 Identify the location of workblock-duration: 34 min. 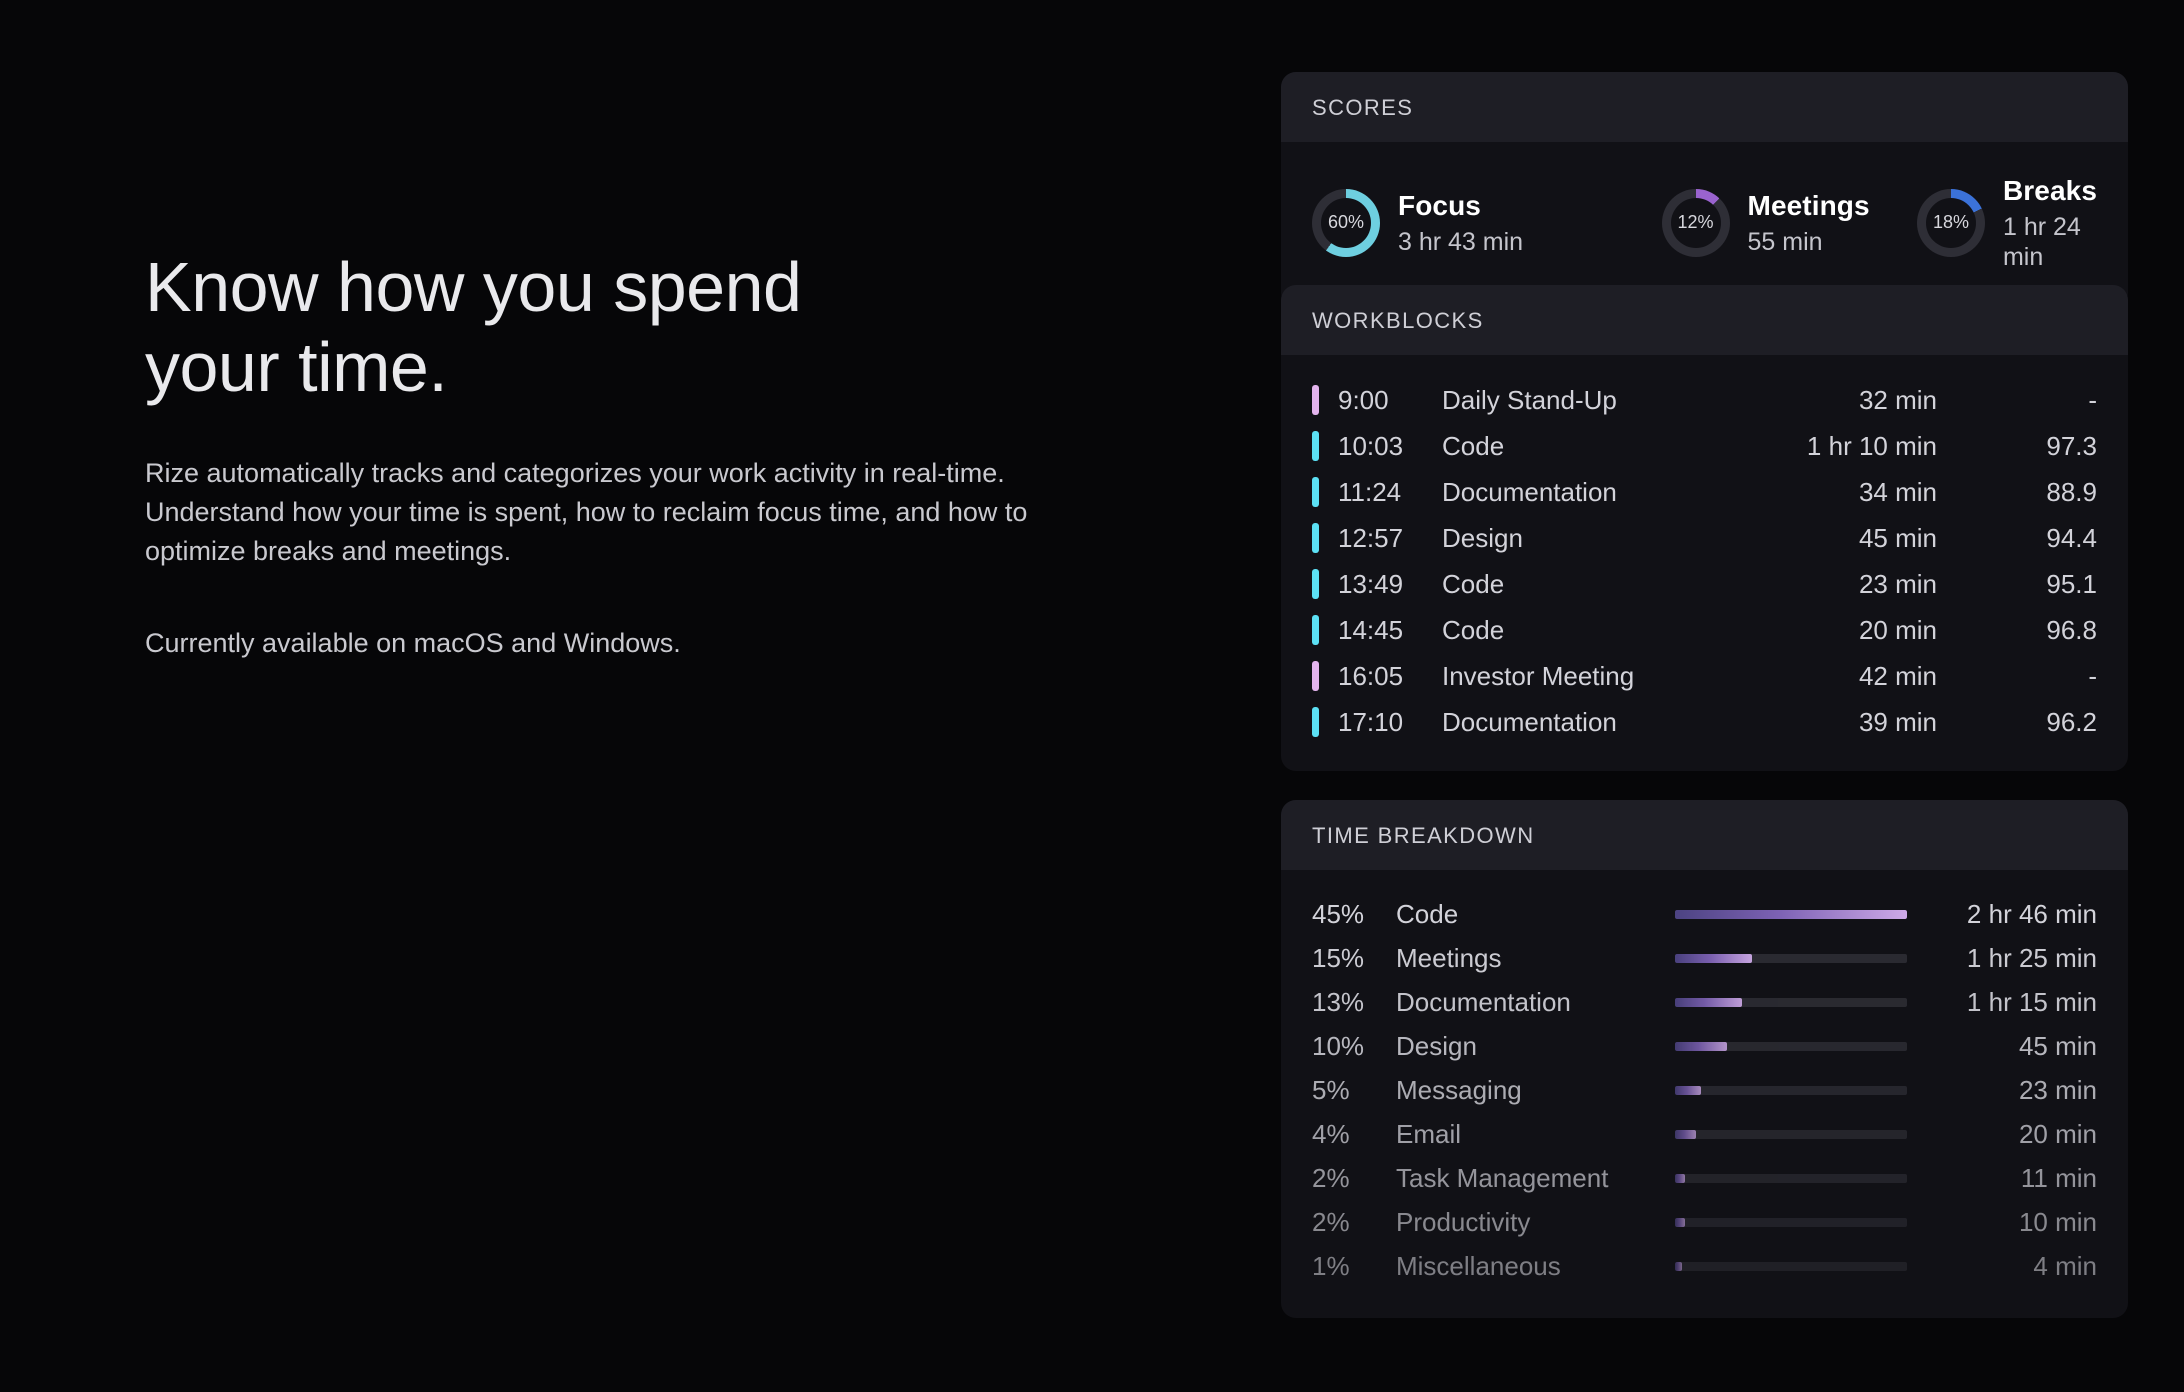
(1897, 491).